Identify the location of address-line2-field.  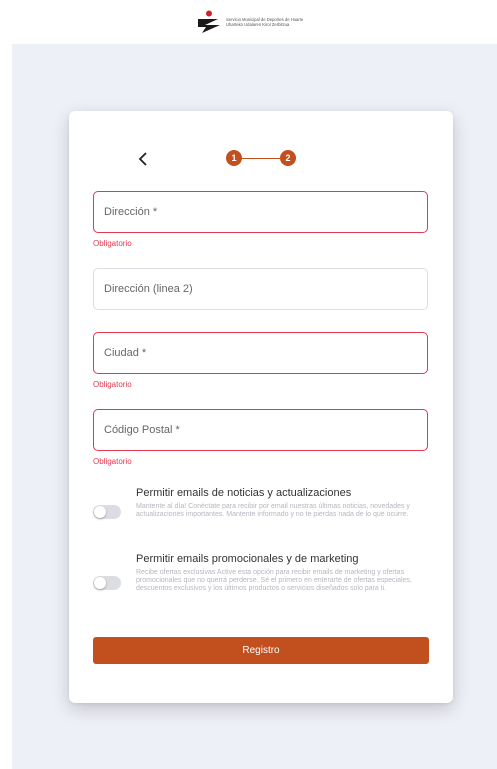
(260, 289).